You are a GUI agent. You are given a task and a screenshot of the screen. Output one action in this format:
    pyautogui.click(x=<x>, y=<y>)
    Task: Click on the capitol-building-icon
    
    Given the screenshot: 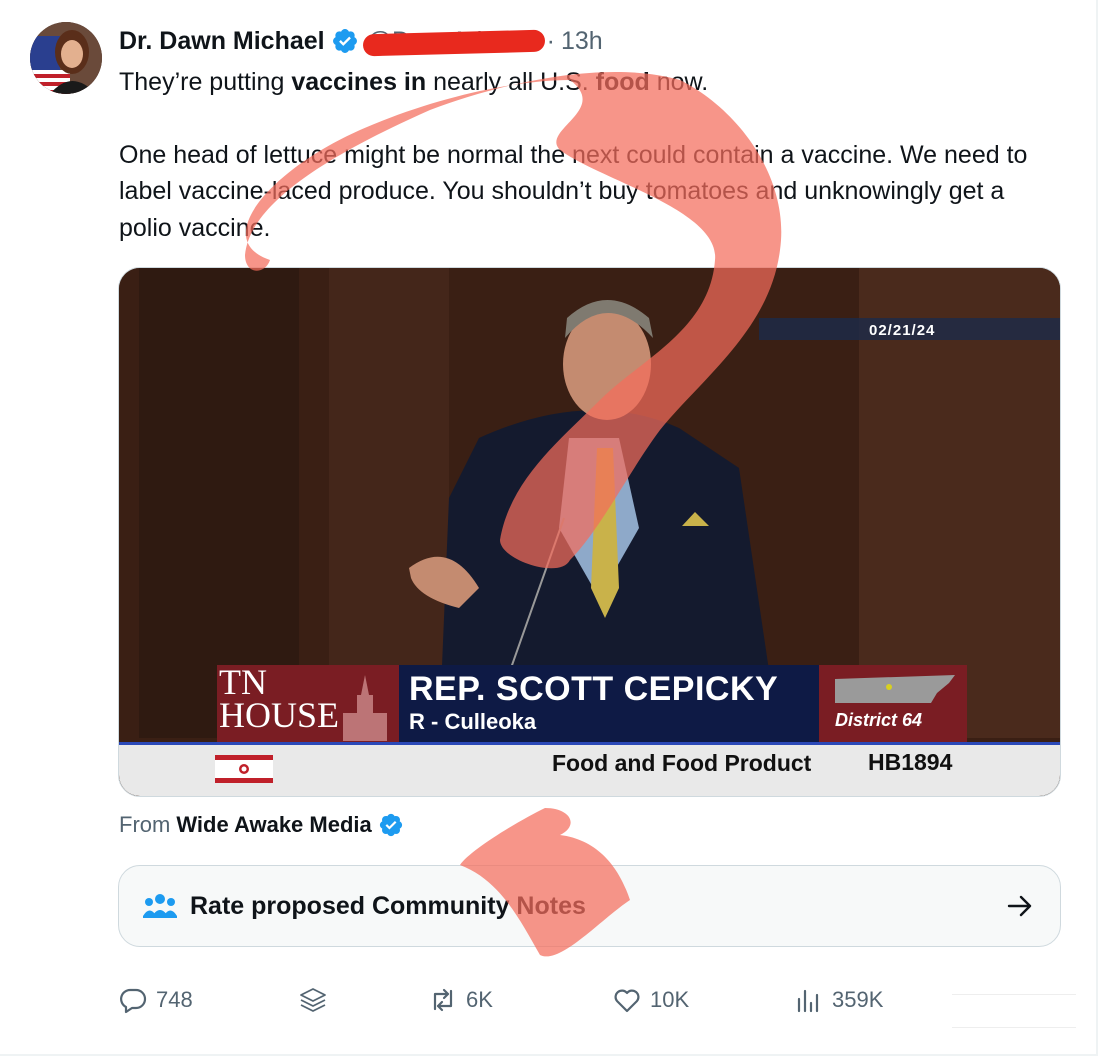 What is the action you would take?
    pyautogui.click(x=365, y=708)
    